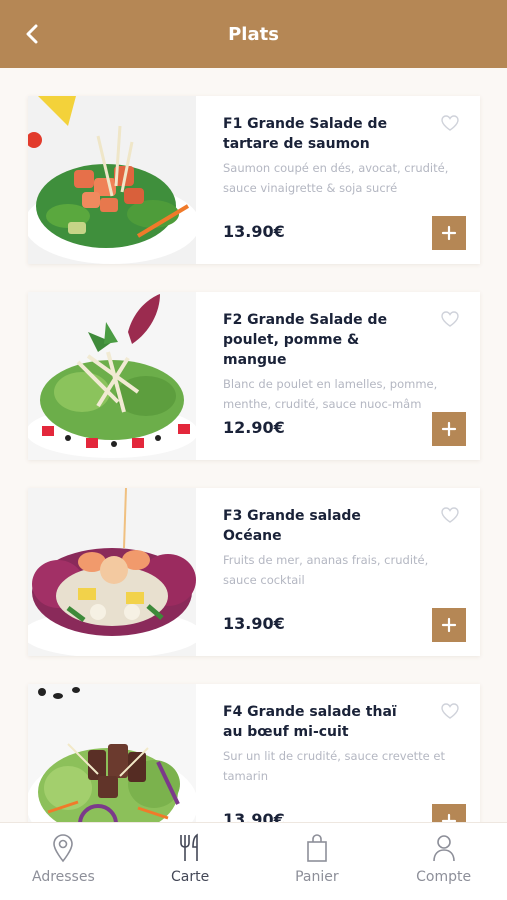  I want to click on tab-label: Panier, so click(317, 877).